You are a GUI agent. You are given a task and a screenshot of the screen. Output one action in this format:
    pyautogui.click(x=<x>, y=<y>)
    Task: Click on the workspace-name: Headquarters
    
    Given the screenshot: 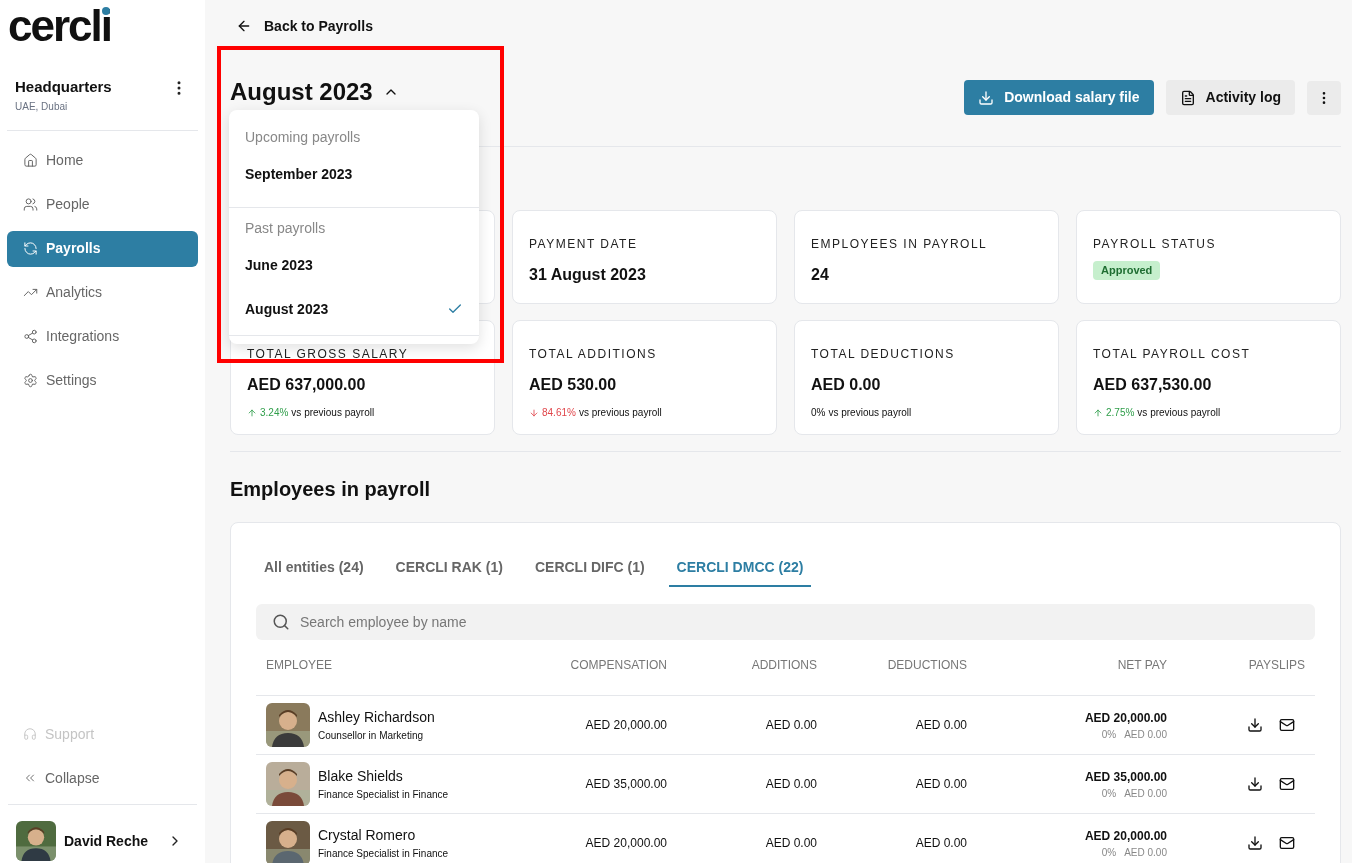 What is the action you would take?
    pyautogui.click(x=63, y=87)
    